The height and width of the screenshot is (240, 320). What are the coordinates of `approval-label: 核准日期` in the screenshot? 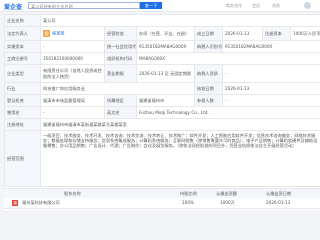 It's located at (208, 88).